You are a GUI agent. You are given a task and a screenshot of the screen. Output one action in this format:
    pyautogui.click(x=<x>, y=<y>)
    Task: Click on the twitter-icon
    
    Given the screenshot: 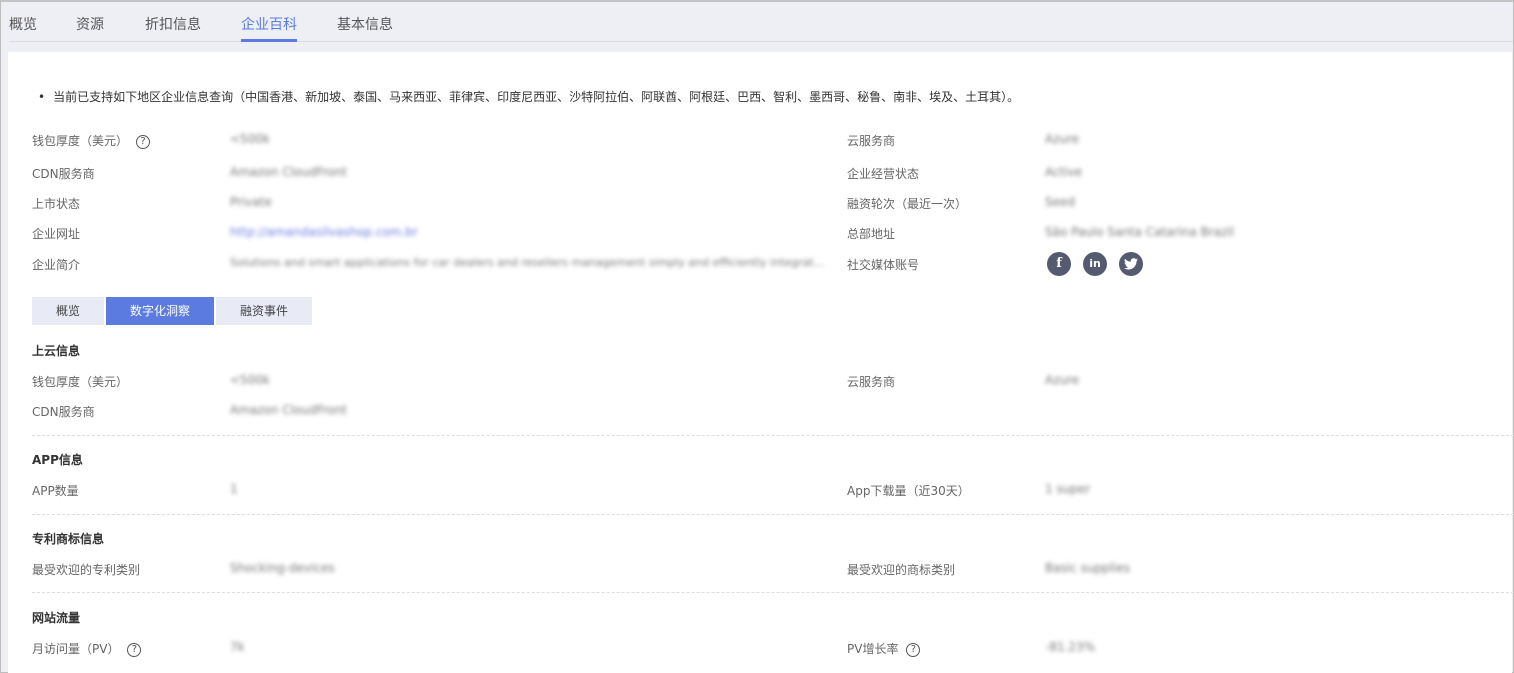 What is the action you would take?
    pyautogui.click(x=1131, y=264)
    